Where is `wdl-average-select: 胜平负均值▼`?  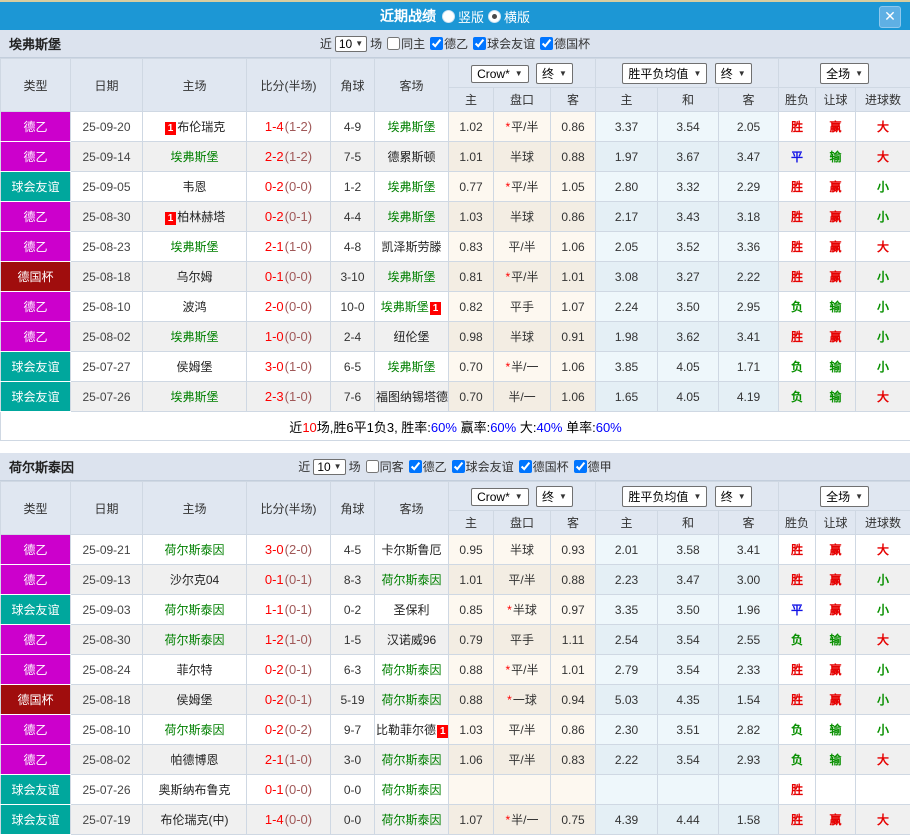
wdl-average-select: 胜平负均值▼ is located at coordinates (664, 73).